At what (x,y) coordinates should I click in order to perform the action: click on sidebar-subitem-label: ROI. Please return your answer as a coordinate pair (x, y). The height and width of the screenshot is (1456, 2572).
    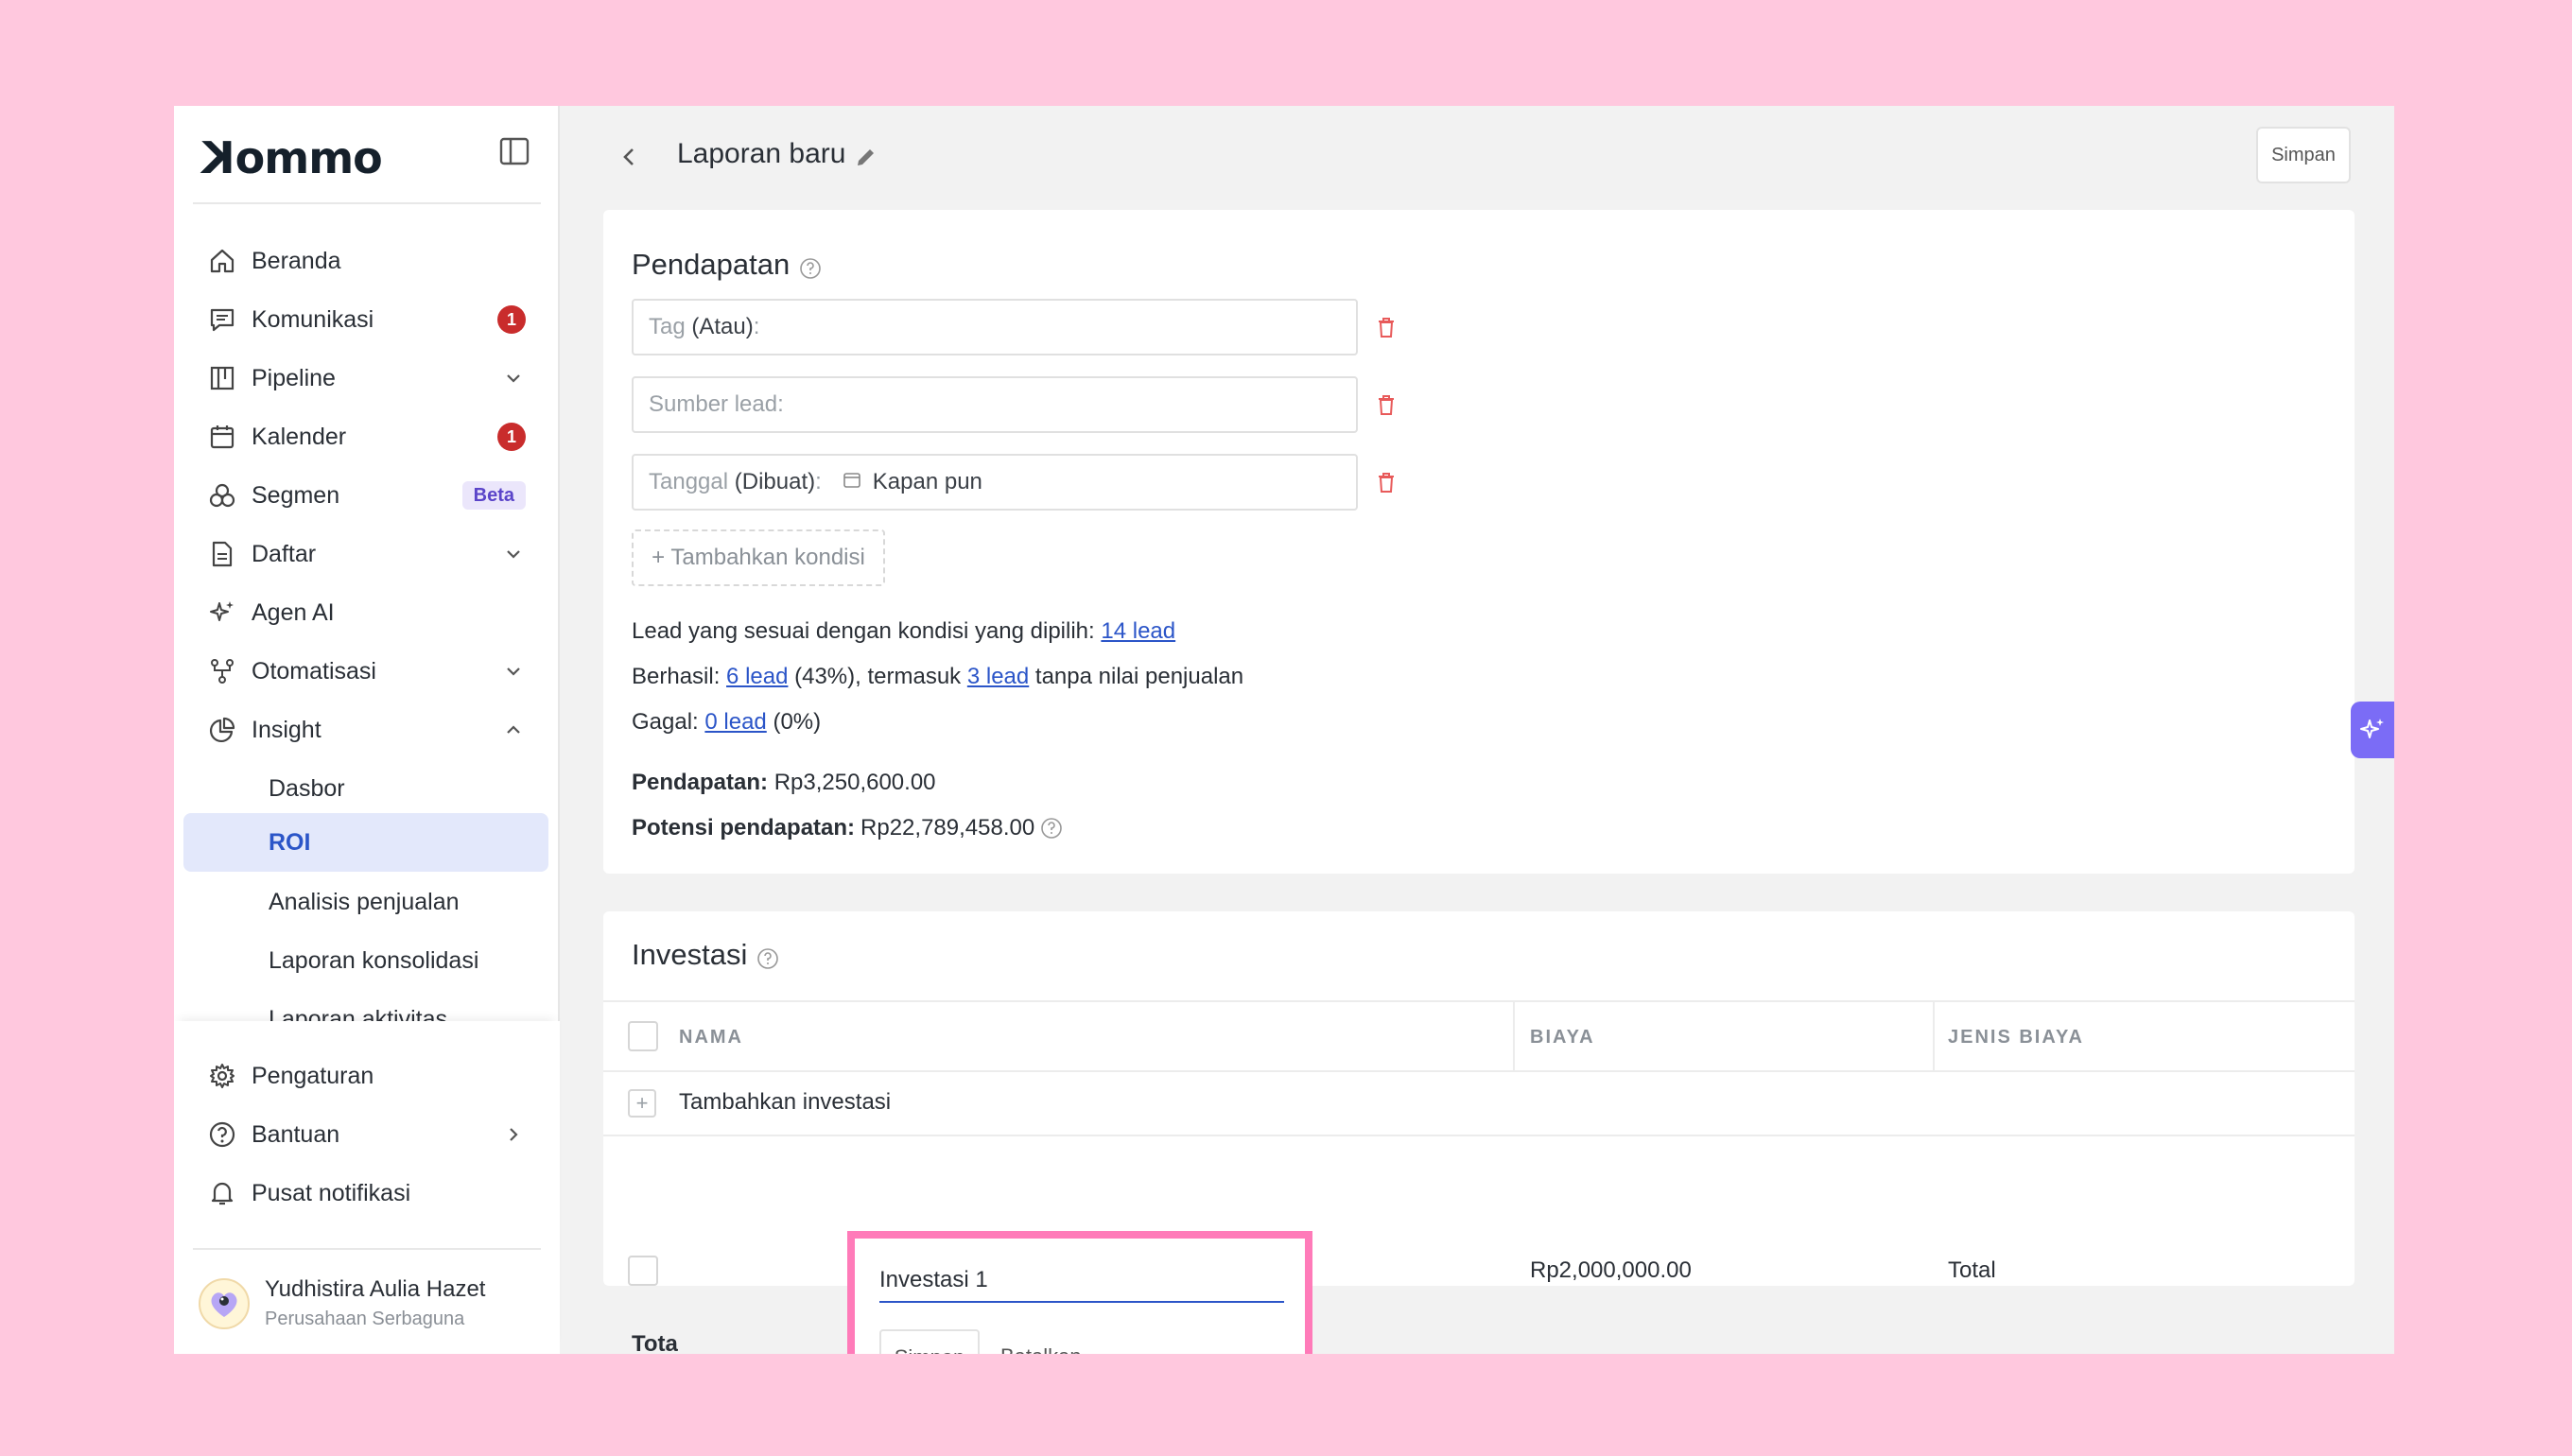
    Looking at the image, I should click on (290, 842).